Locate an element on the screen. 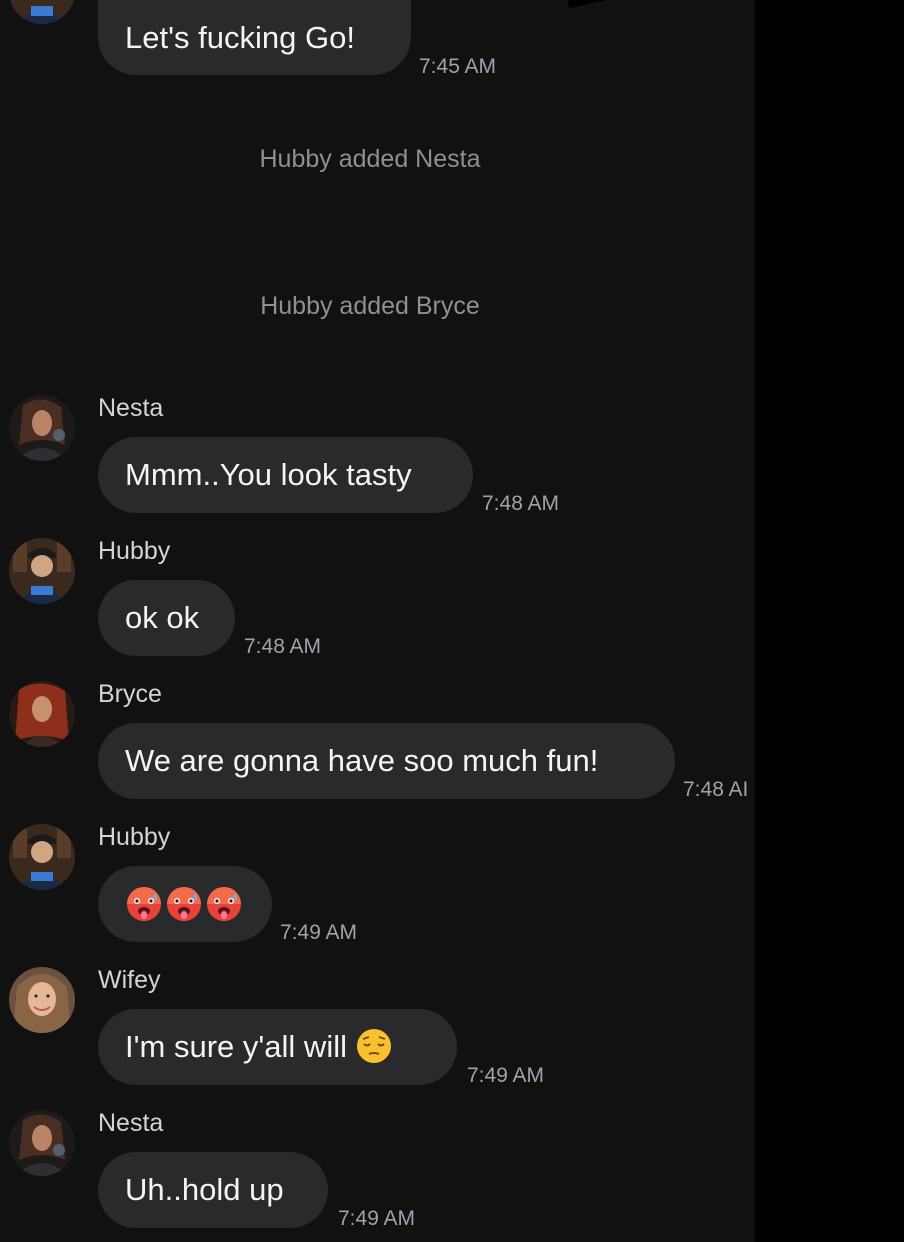 The height and width of the screenshot is (1242, 904). message-text: Let's fucking Go! is located at coordinates (240, 37).